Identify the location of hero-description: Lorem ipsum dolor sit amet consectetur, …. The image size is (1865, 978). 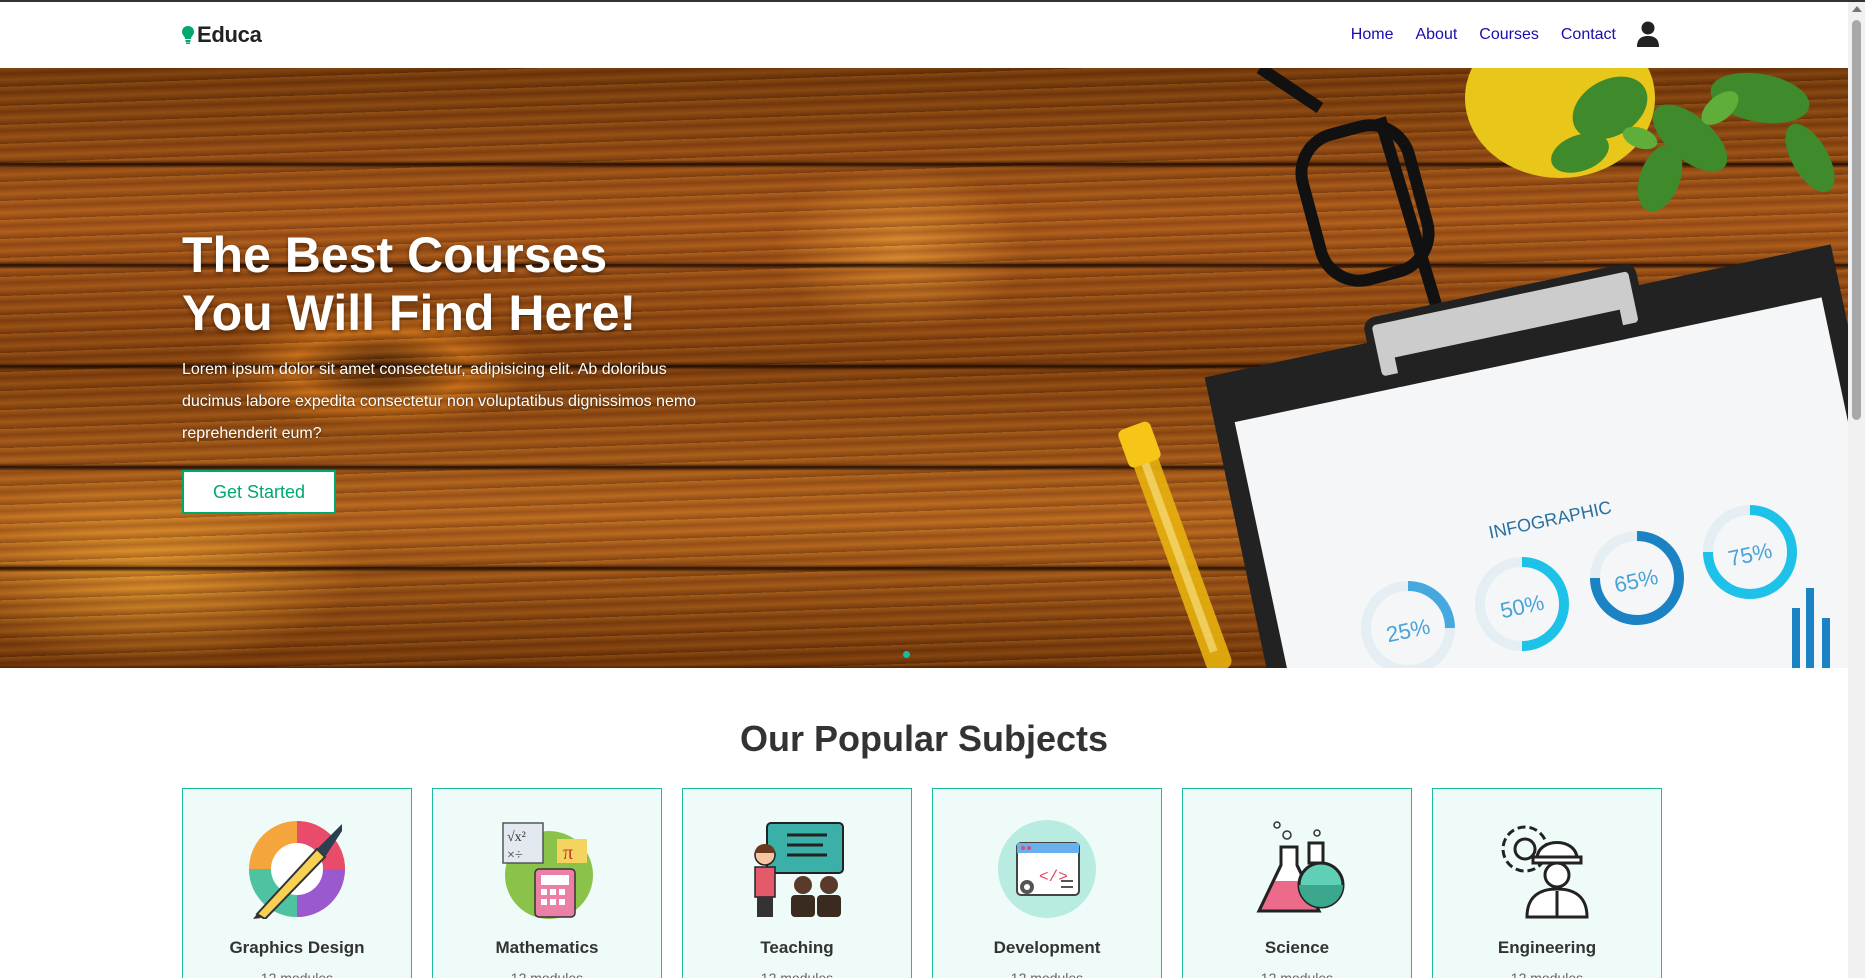
(439, 401).